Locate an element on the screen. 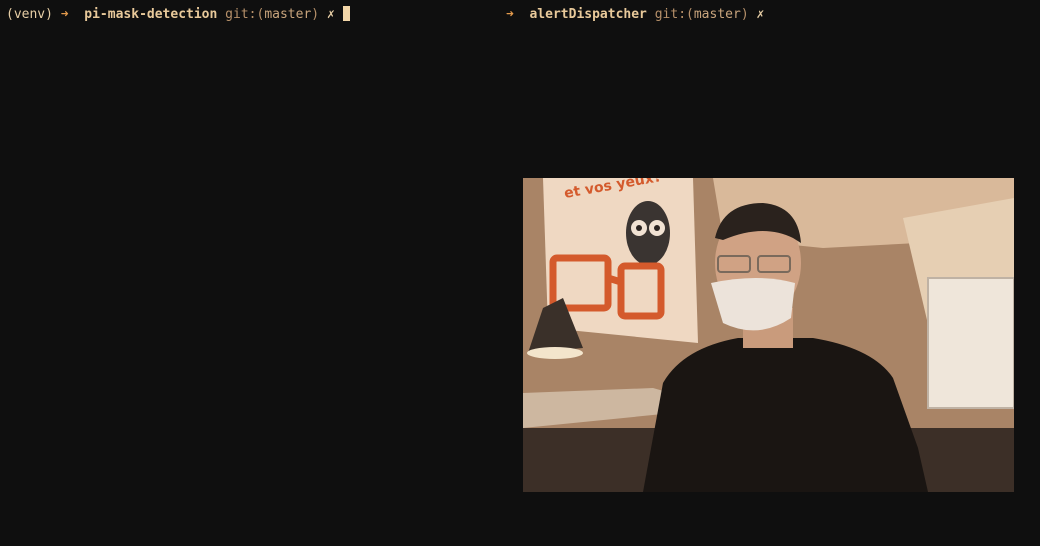 This screenshot has width=1040, height=546. face-mask is located at coordinates (753, 304).